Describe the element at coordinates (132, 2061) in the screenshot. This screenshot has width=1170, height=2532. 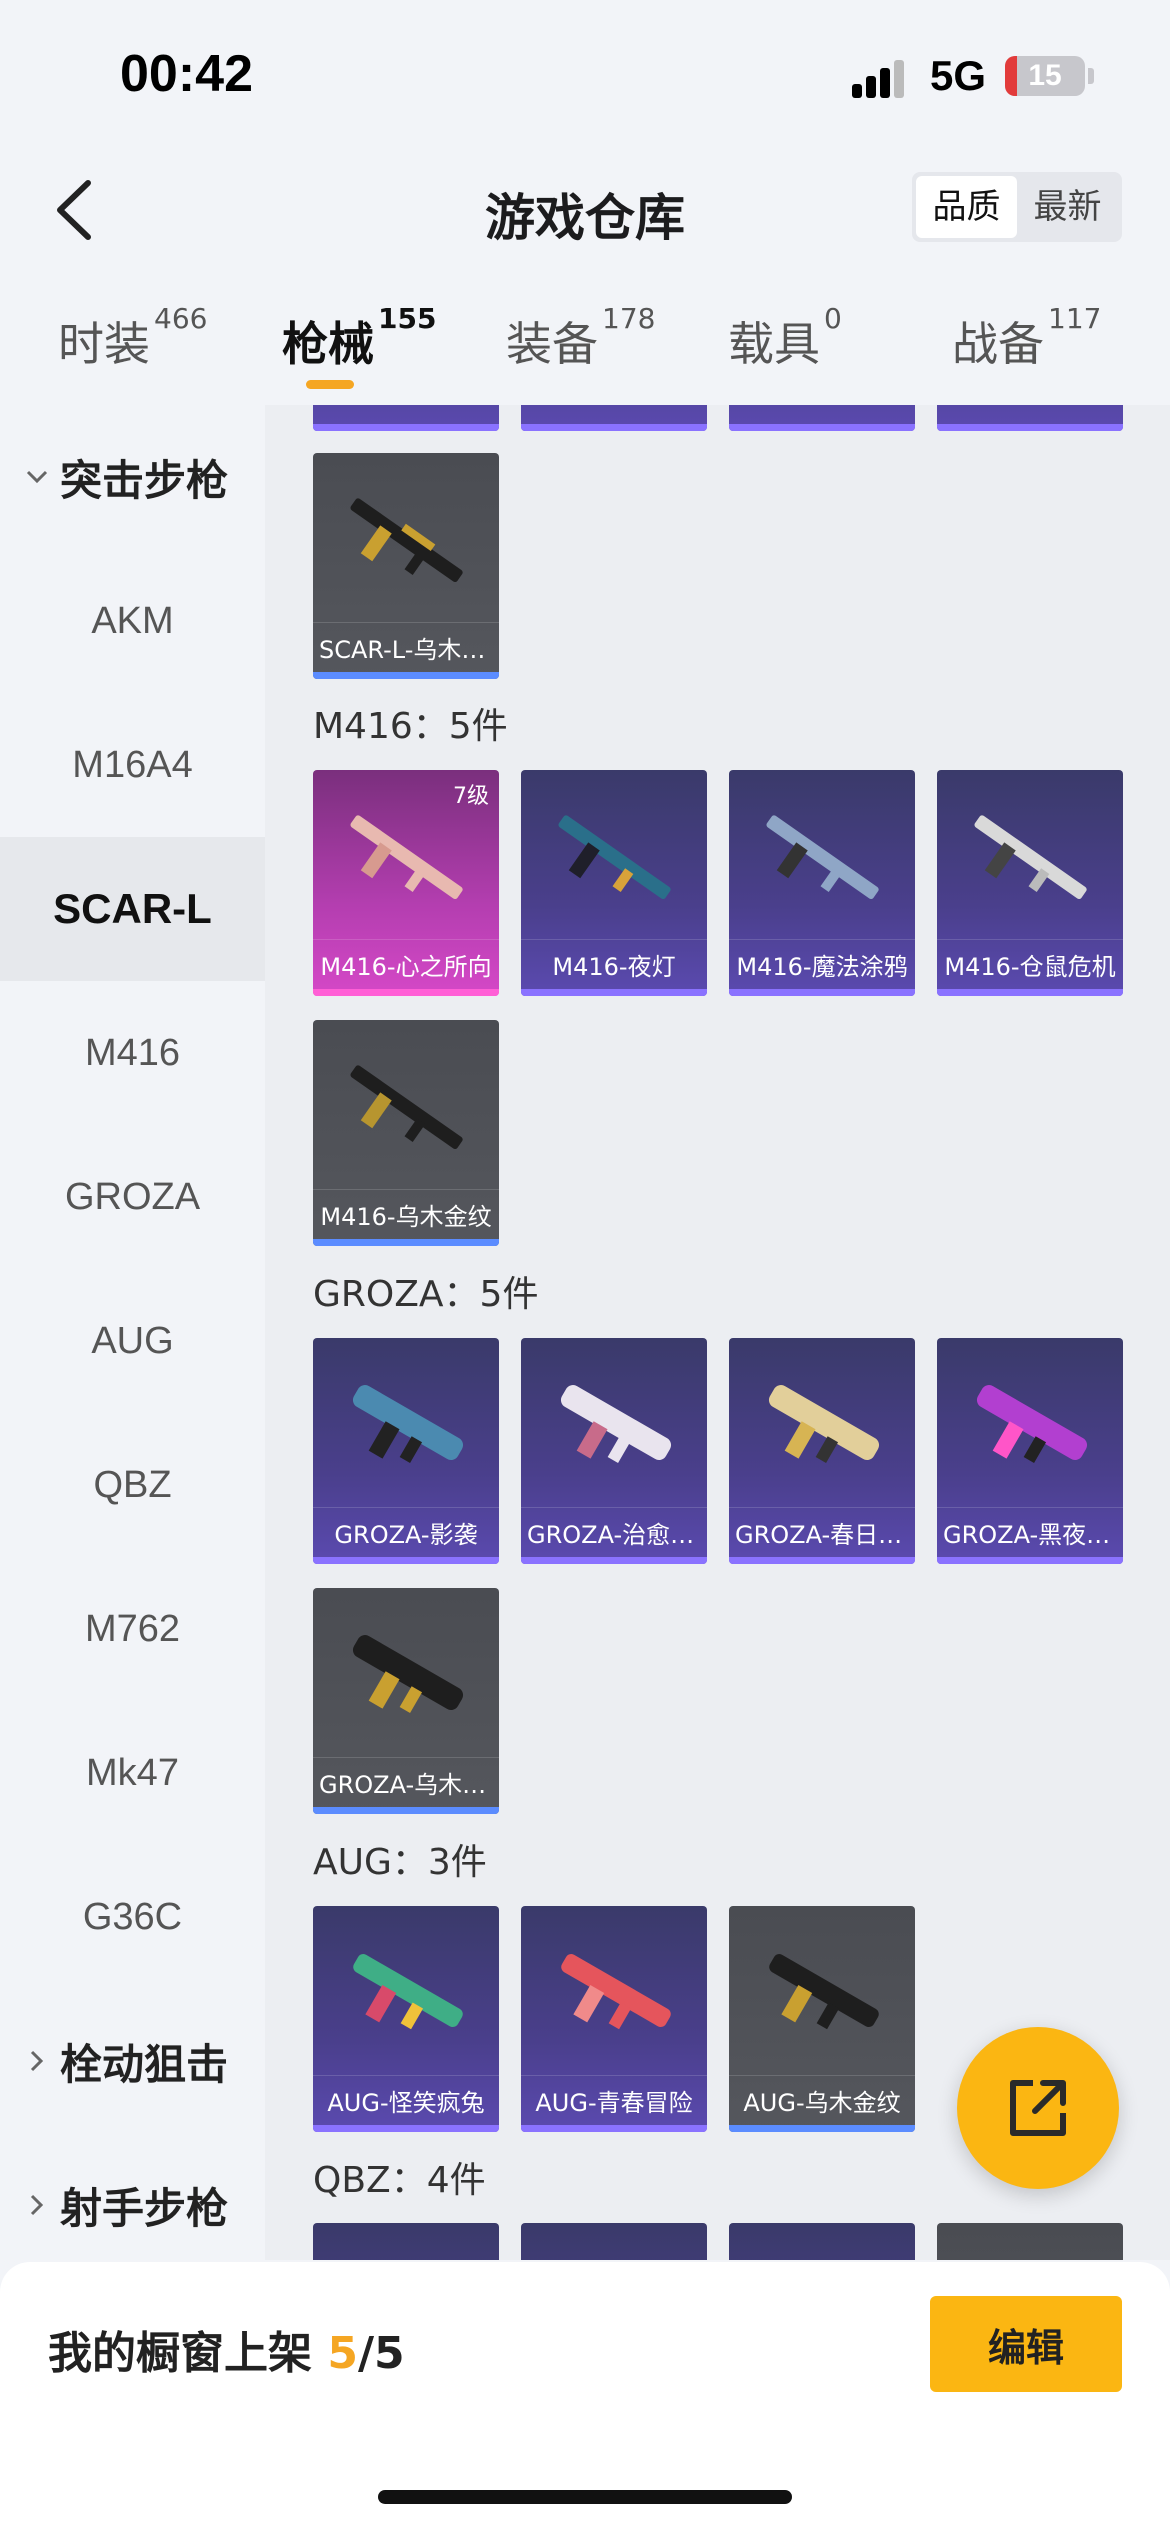
I see `sidebar-group-bolt: 栓动狙击` at that location.